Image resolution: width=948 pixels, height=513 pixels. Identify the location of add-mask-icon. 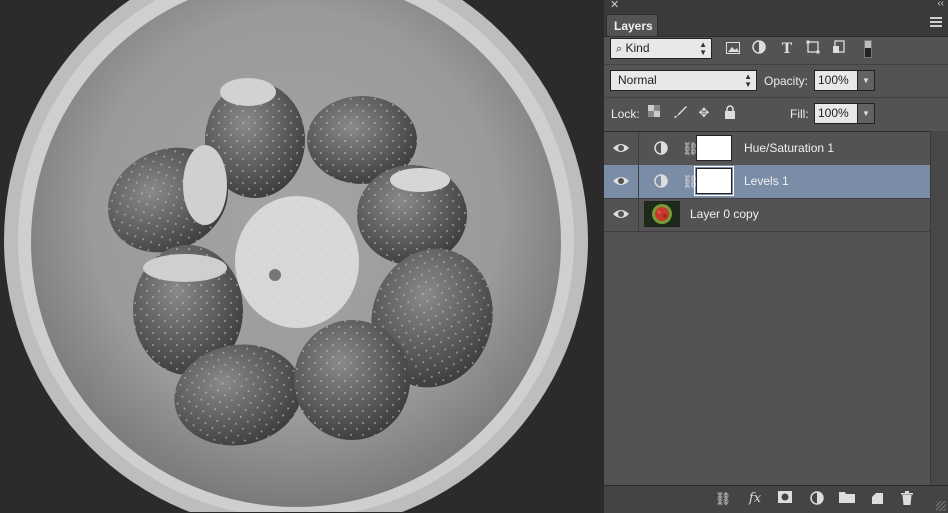
(785, 499).